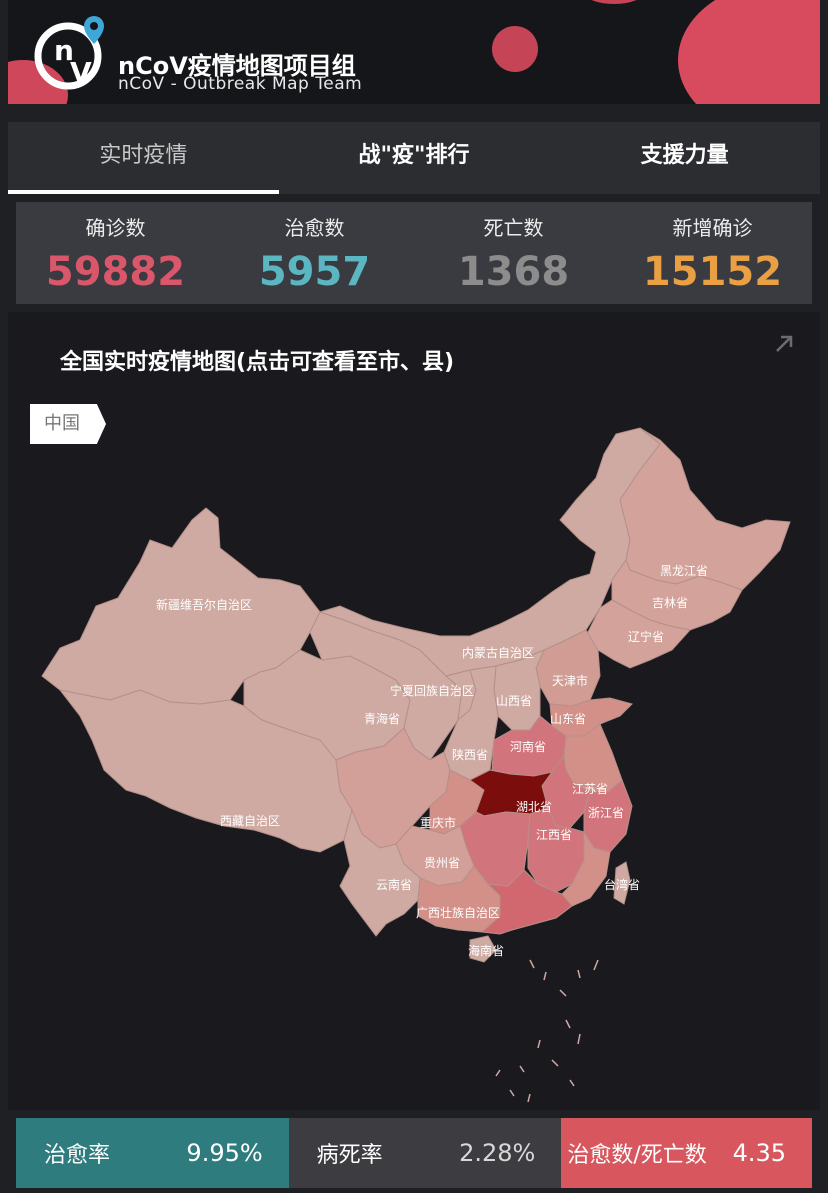 The height and width of the screenshot is (1193, 828). I want to click on stats-panel: 确诊数 59882 治愈数 5957 死亡数 1368 新增确诊 15152, so click(414, 253).